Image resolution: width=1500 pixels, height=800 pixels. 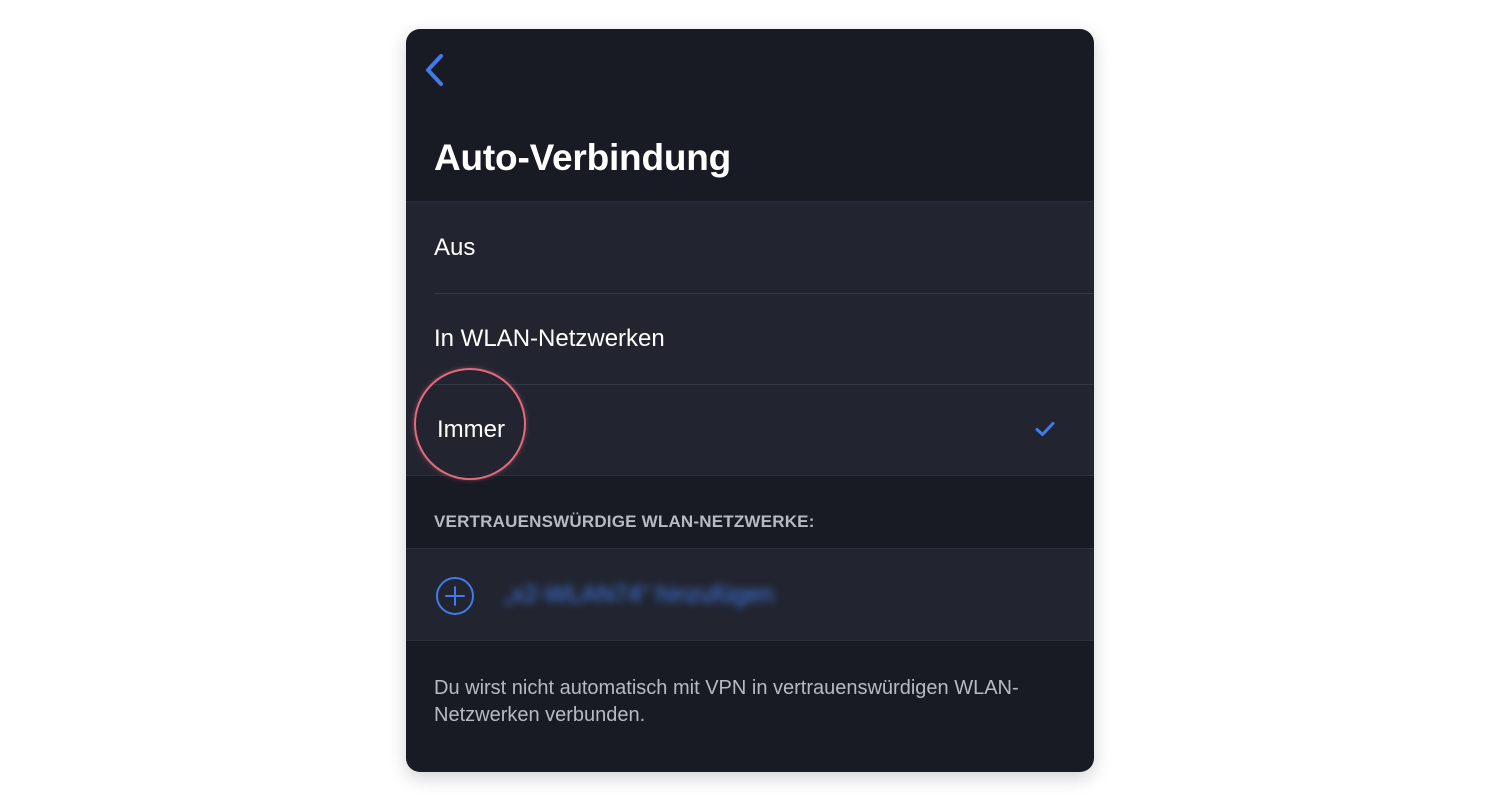 I want to click on option-label: In WLAN-Netzwerken, so click(x=549, y=338).